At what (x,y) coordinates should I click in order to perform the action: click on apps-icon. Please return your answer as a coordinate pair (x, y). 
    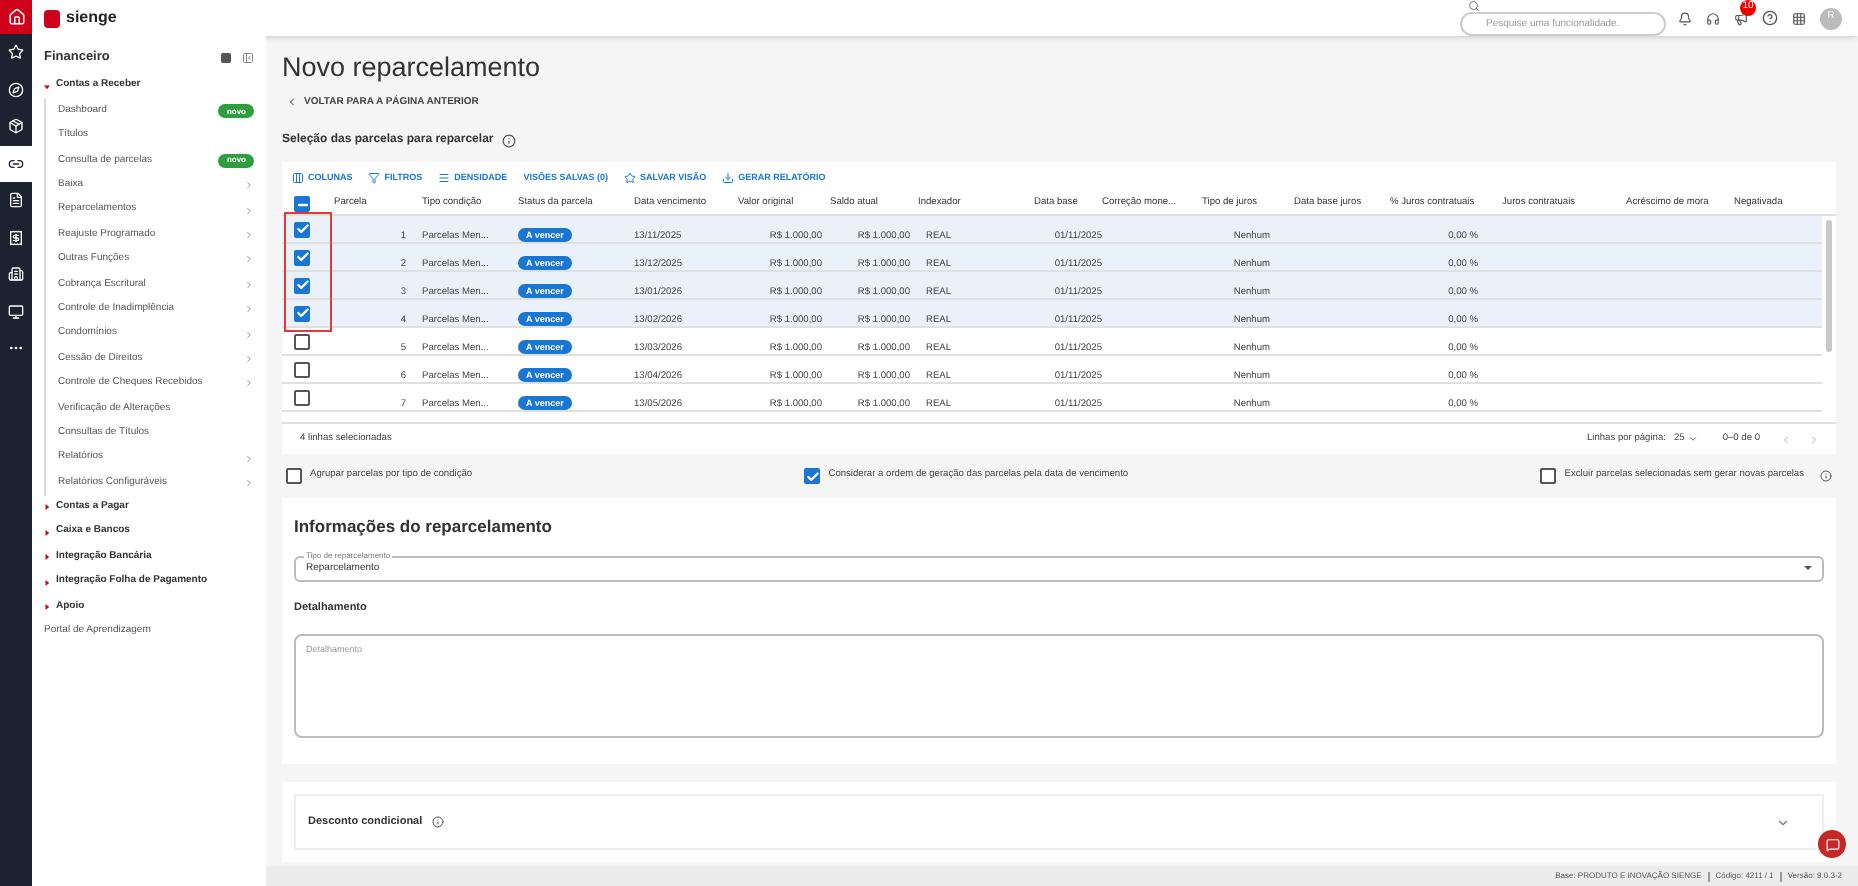
    Looking at the image, I should click on (1799, 18).